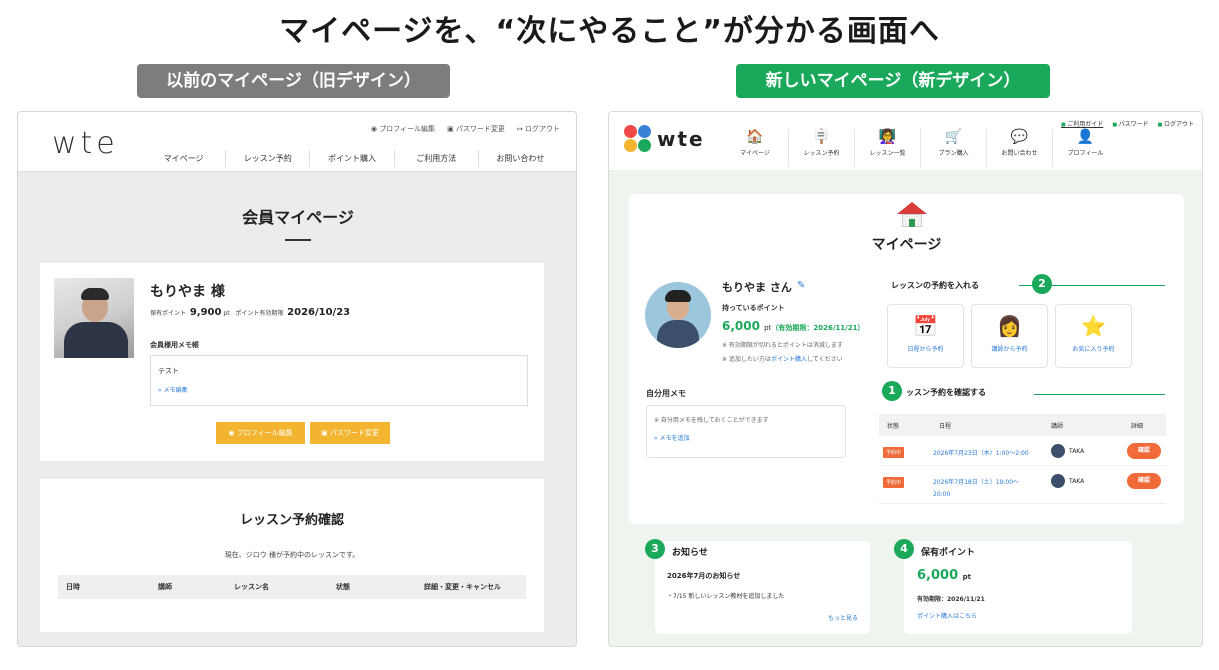  Describe the element at coordinates (741, 326) in the screenshot. I see `new-points-value: 6,000` at that location.